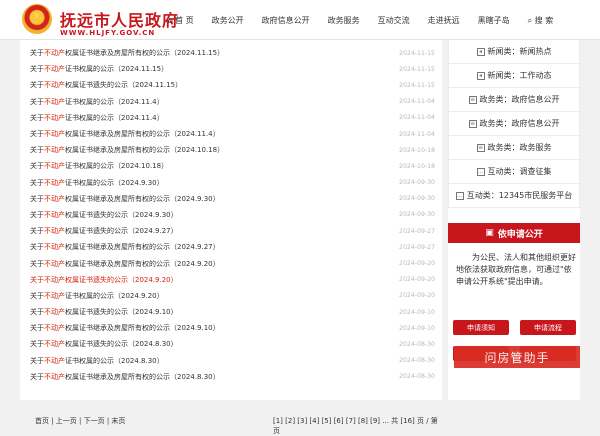 This screenshot has width=600, height=436. I want to click on list-item-title: 关于不动产权属证书遗失的公示（2024.9.10）, so click(104, 312).